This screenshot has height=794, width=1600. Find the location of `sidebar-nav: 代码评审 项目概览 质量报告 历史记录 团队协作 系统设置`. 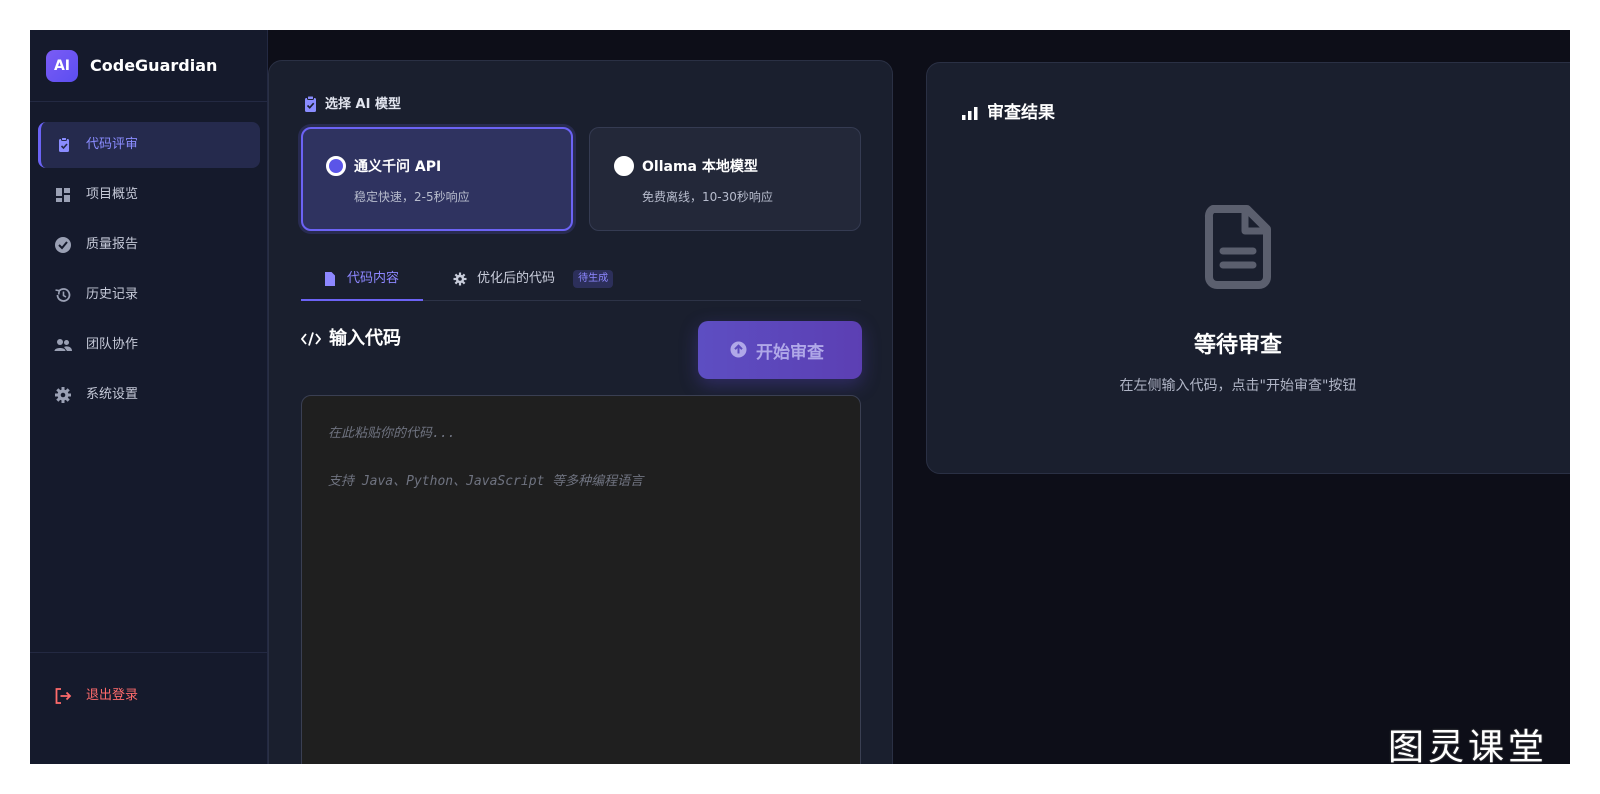

sidebar-nav: 代码评审 项目概览 质量报告 历史记录 团队协作 系统设置 is located at coordinates (149, 272).